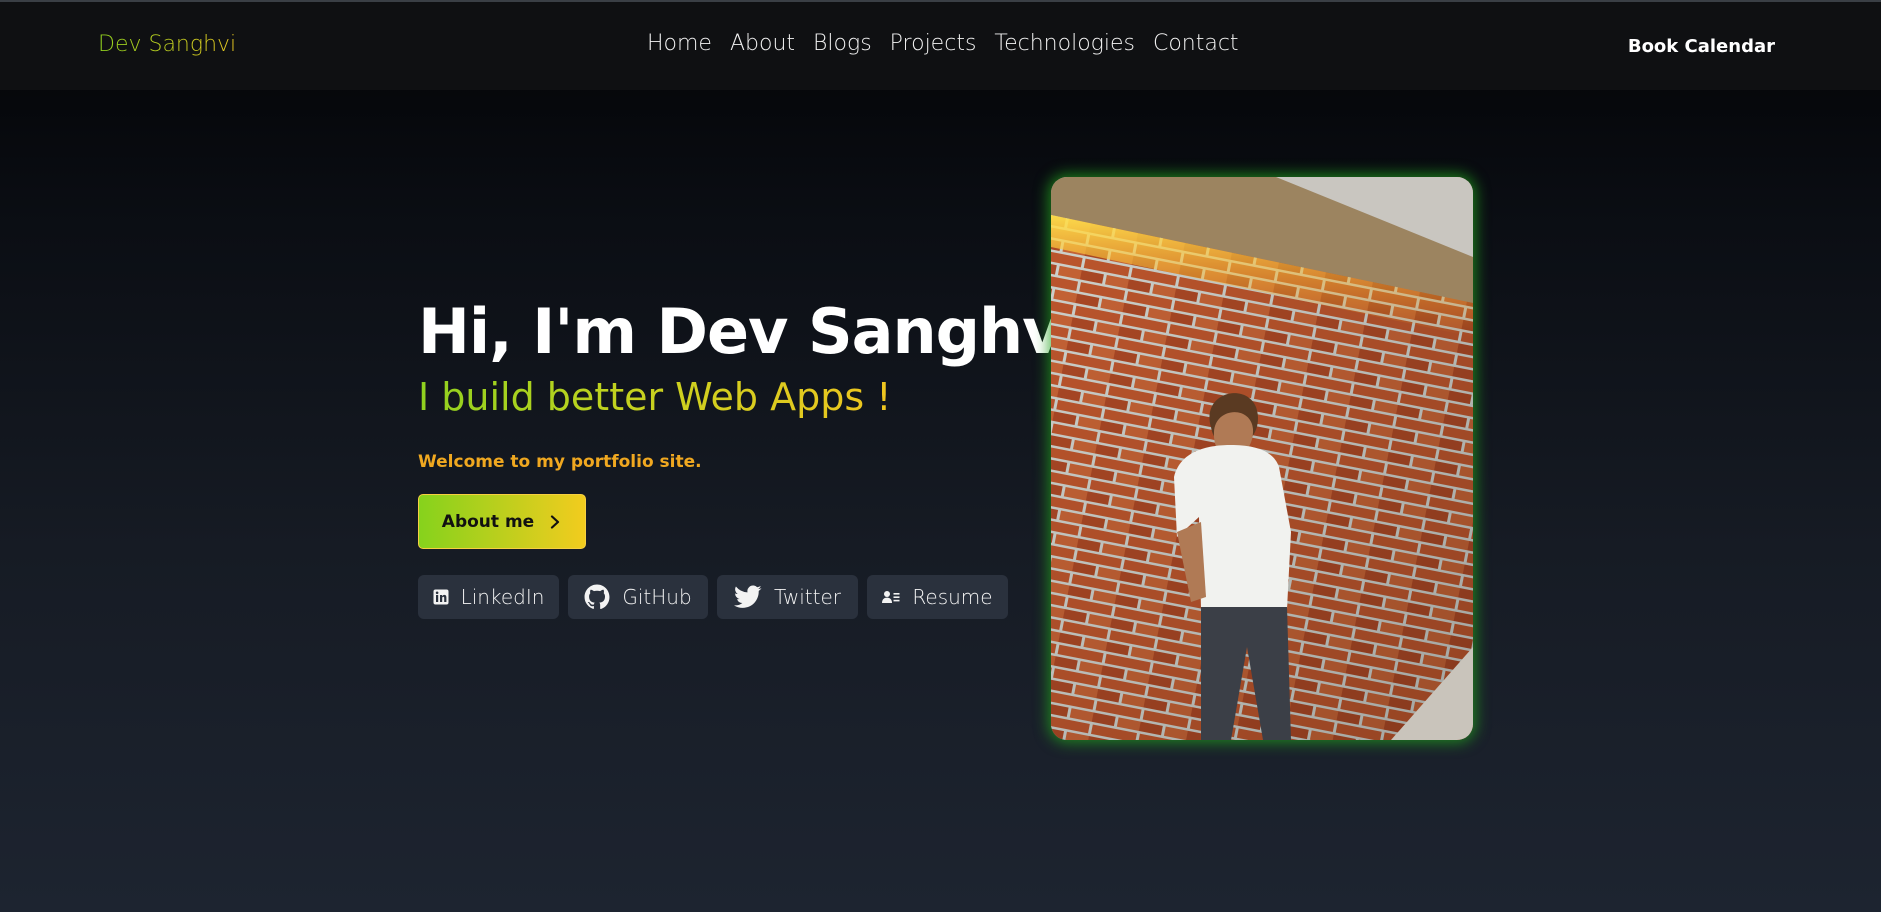 The image size is (1881, 912). Describe the element at coordinates (747, 596) in the screenshot. I see `twitter-icon` at that location.